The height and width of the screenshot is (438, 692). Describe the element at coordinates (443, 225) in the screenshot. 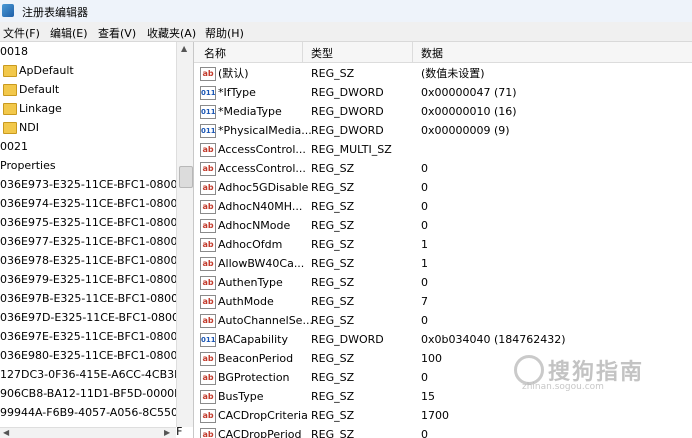

I see `value-row: ab AdhocNMode REG_SZ 0` at that location.